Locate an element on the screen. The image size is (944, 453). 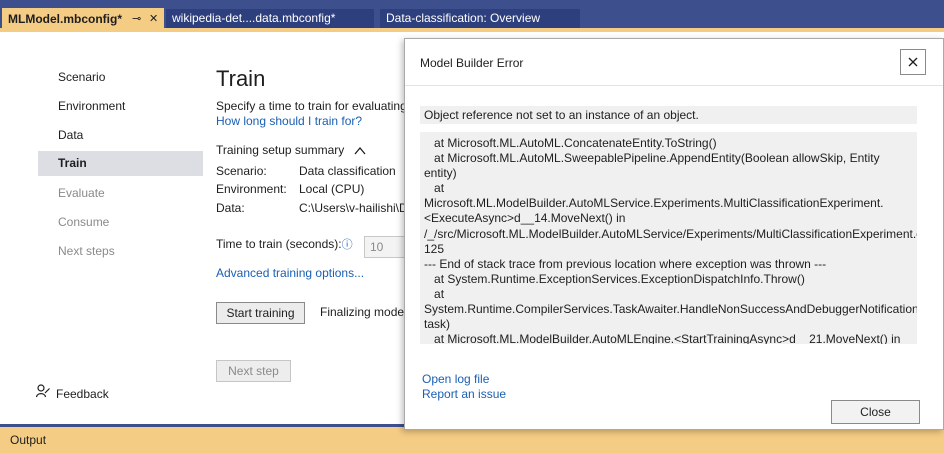
close-icon is located at coordinates (913, 62).